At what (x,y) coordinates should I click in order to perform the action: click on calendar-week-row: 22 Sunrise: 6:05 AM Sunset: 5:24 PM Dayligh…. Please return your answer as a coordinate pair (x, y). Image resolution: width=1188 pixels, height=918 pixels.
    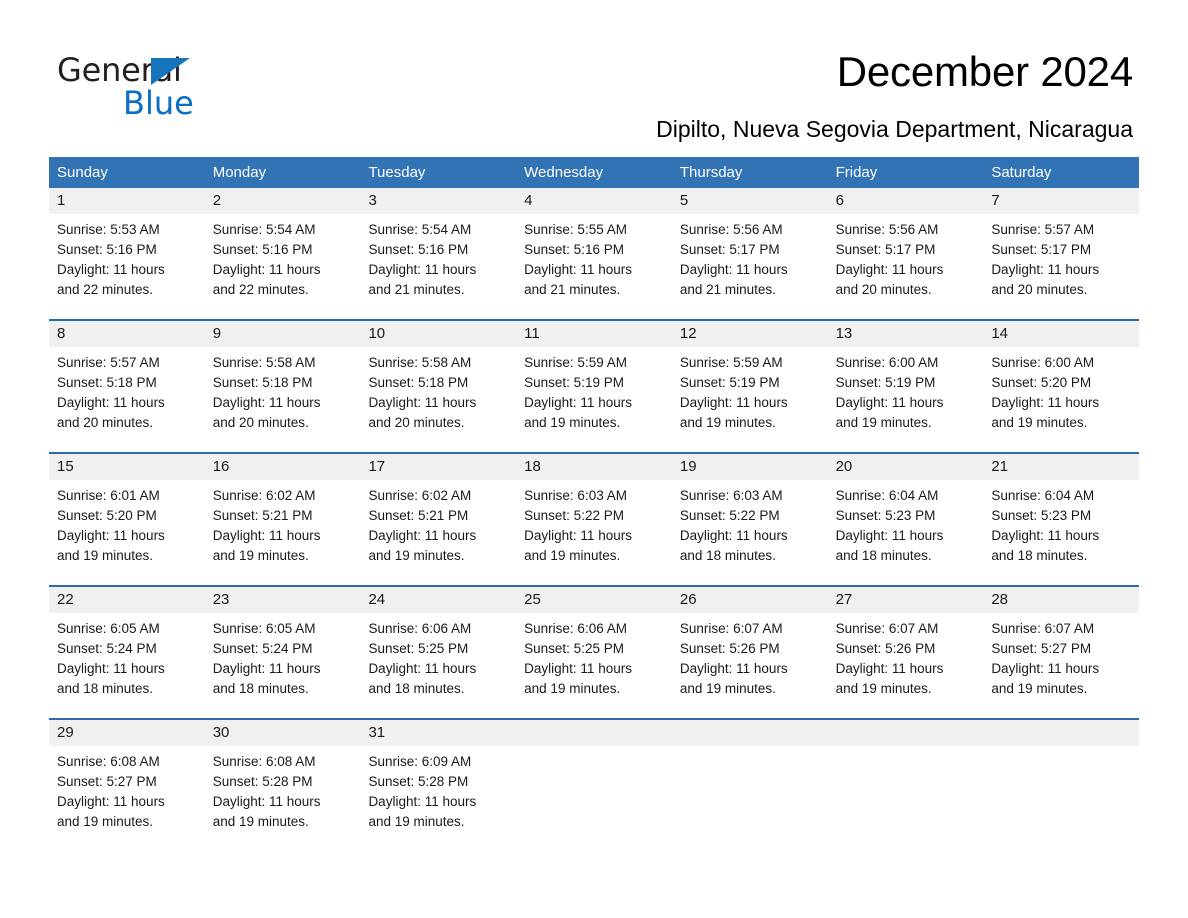
    Looking at the image, I should click on (594, 642).